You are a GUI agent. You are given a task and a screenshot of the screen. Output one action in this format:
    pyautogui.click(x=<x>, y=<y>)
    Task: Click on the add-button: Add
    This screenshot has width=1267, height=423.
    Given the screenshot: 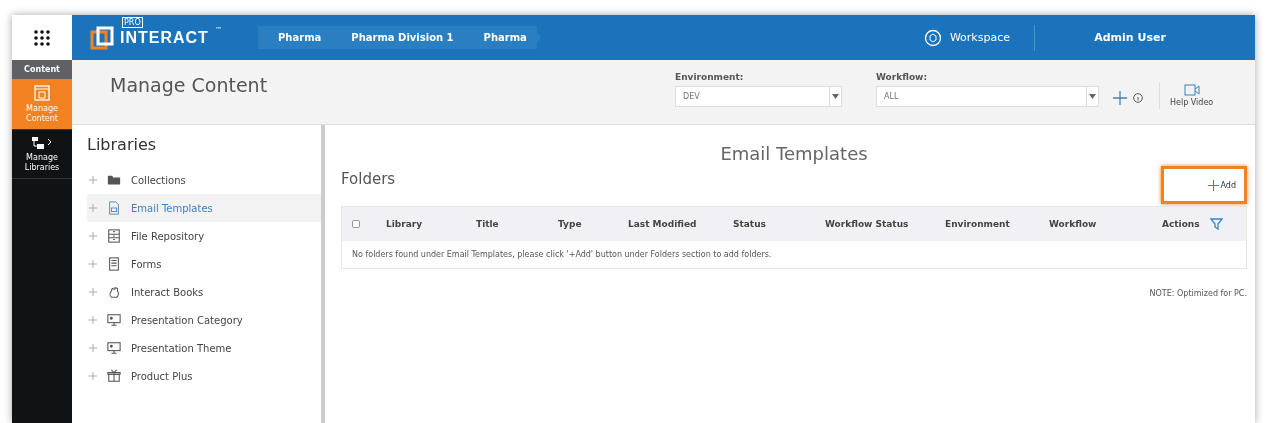 What is the action you would take?
    pyautogui.click(x=1204, y=185)
    